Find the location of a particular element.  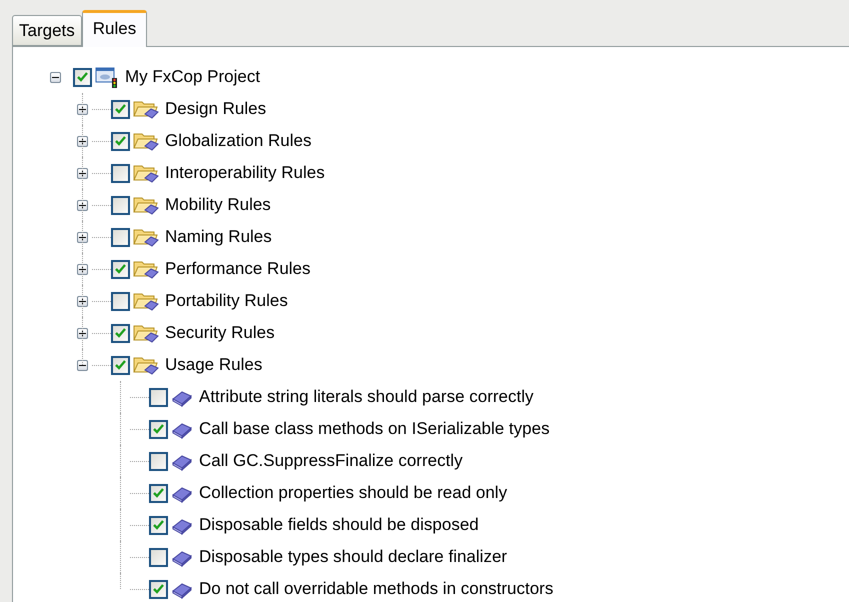

tree-item-label: Usage Rules is located at coordinates (213, 365).